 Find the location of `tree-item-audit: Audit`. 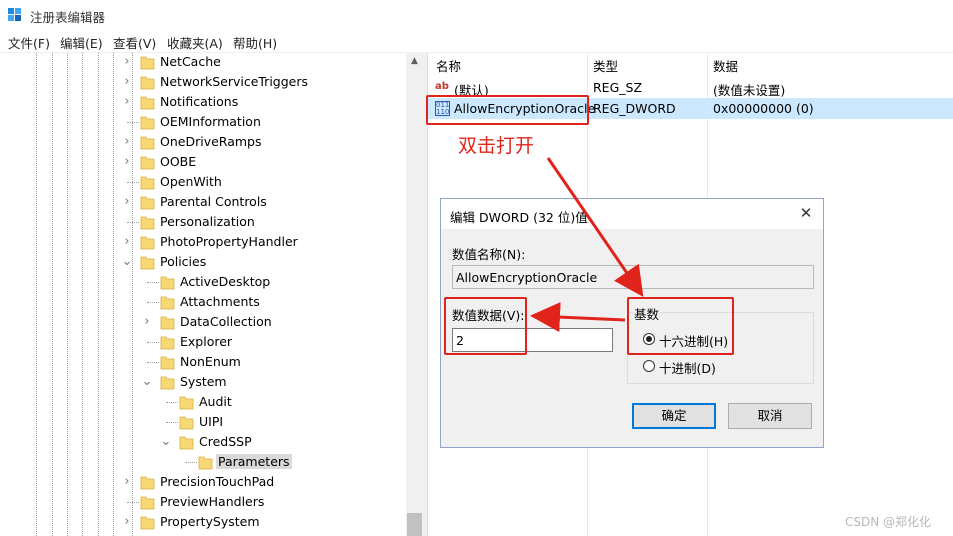

tree-item-audit: Audit is located at coordinates (203, 402).